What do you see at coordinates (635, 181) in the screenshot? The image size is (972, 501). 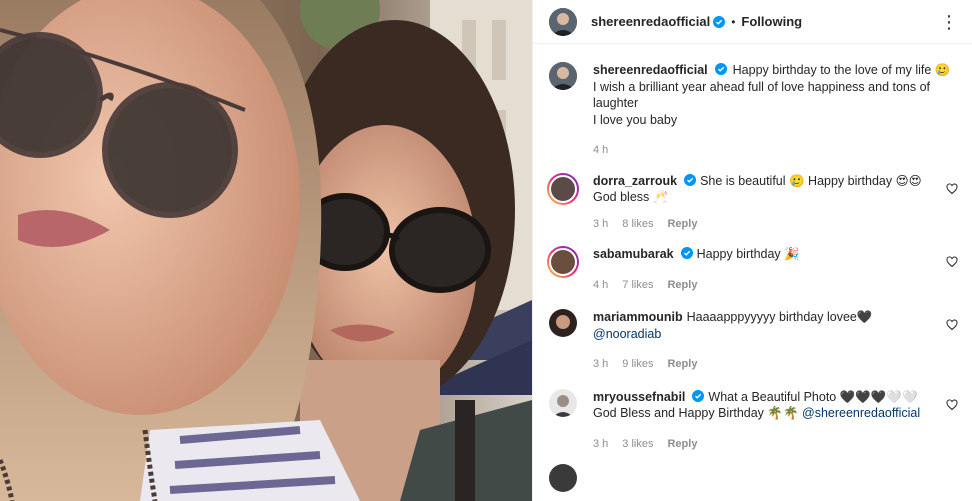 I see `comment-username: dorra_zarrouk` at bounding box center [635, 181].